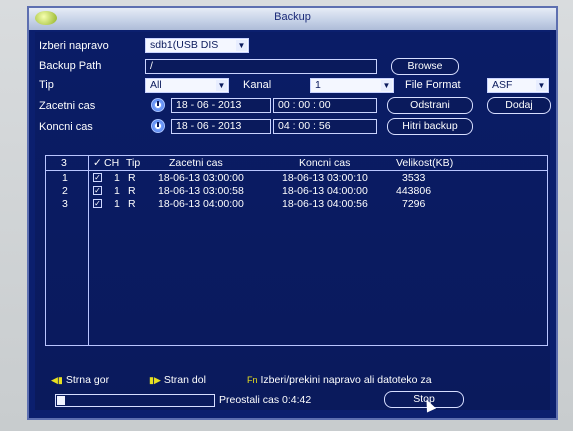 This screenshot has width=573, height=431. What do you see at coordinates (325, 204) in the screenshot?
I see `row-end: 18-06-13 04:00:56` at bounding box center [325, 204].